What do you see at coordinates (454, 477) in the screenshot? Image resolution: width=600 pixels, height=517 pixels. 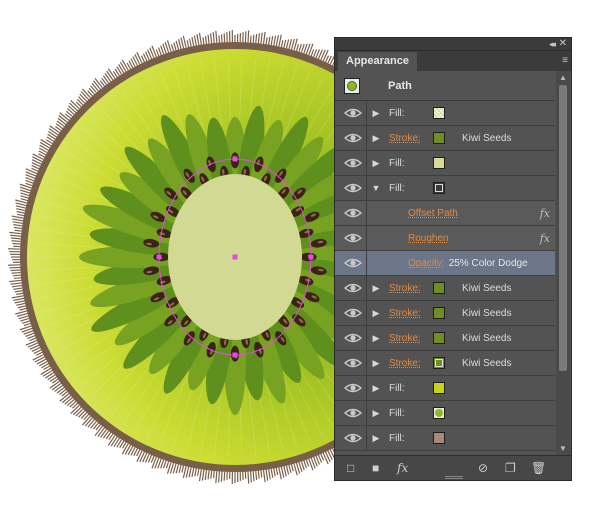 I see `resize-grip` at bounding box center [454, 477].